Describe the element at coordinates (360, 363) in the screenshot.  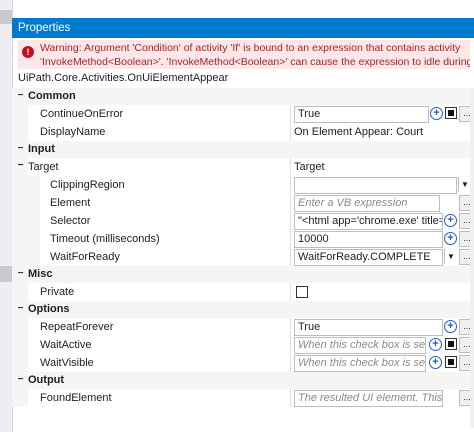
I see `wait-visible-input: When this check box is selected, t` at that location.